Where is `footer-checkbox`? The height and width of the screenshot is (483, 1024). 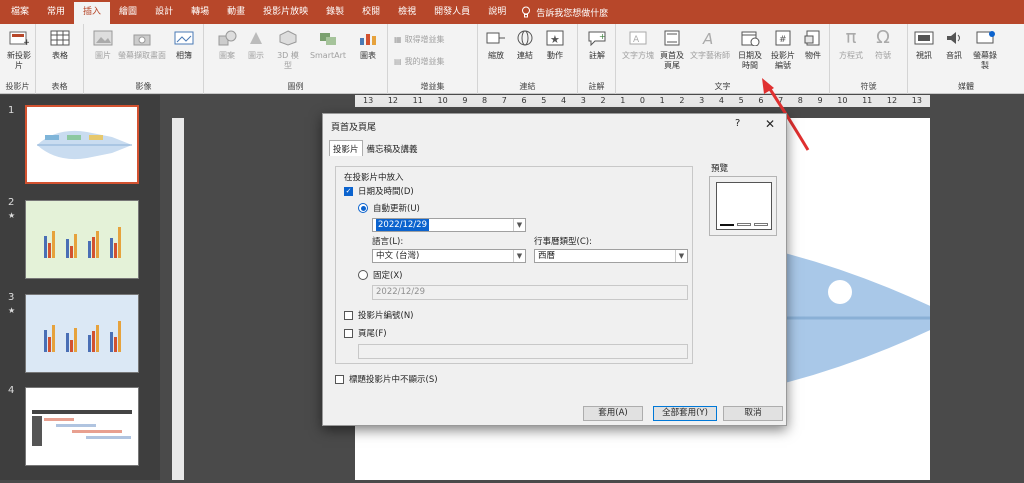 footer-checkbox is located at coordinates (348, 333).